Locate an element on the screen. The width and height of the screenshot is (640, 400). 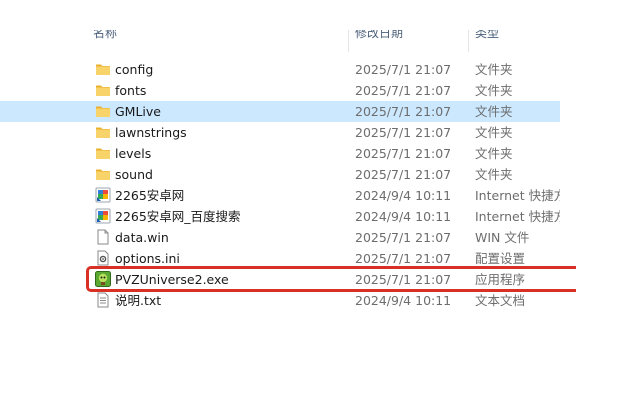
file-name: PVZUniverse2.exe is located at coordinates (172, 279).